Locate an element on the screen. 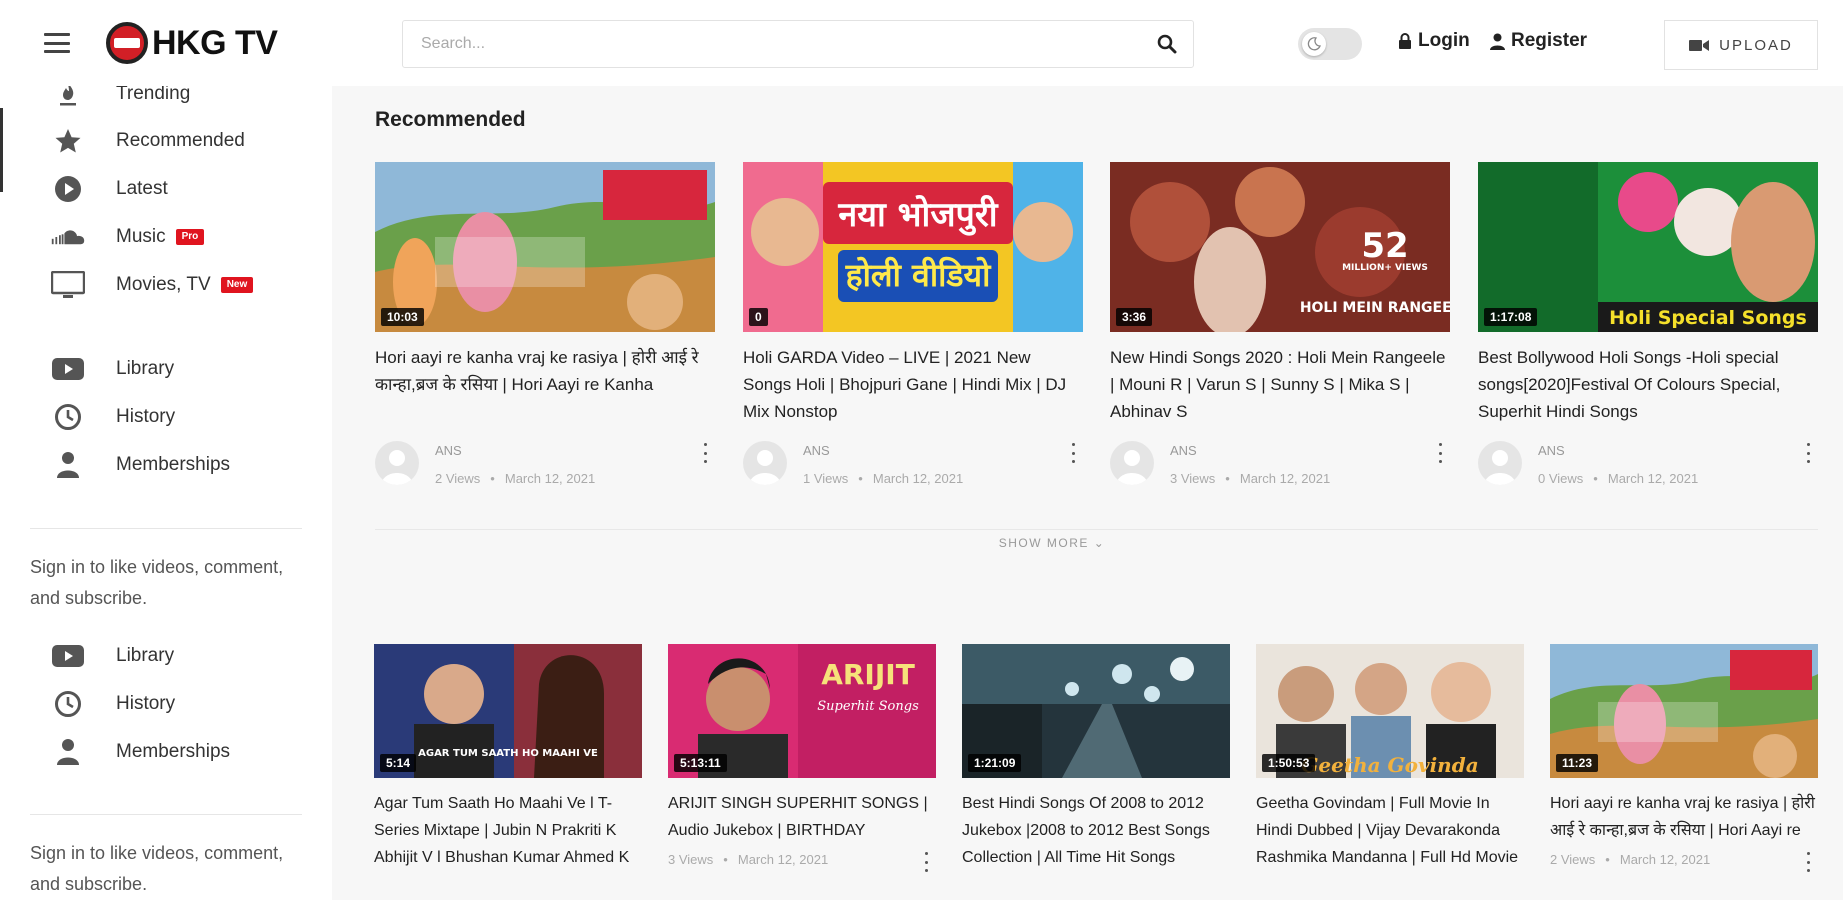 Image resolution: width=1843 pixels, height=900 pixels. video-thumbnail: ARIJIT Superhit Songs 5:13:11 is located at coordinates (802, 711).